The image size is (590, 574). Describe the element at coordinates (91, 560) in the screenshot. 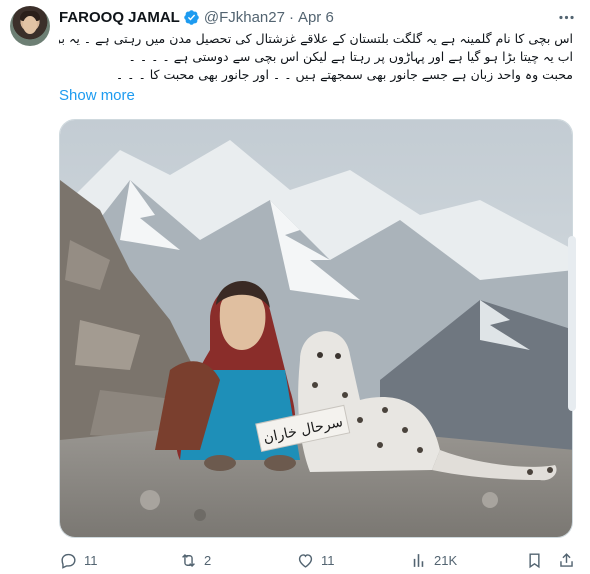

I see `reply-count: 11` at that location.